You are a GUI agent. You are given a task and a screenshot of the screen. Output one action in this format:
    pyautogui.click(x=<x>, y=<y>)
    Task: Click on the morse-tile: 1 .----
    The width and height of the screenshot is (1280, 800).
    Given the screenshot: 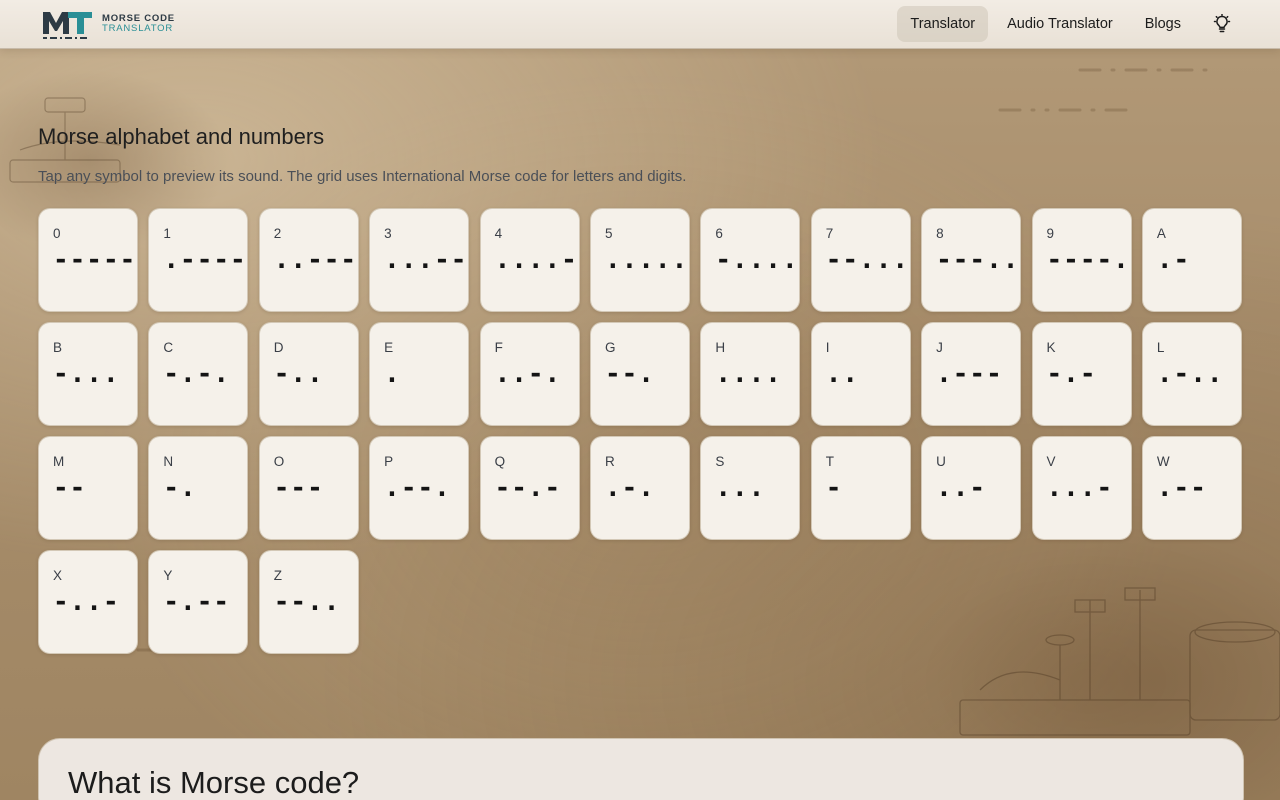 What is the action you would take?
    pyautogui.click(x=198, y=260)
    